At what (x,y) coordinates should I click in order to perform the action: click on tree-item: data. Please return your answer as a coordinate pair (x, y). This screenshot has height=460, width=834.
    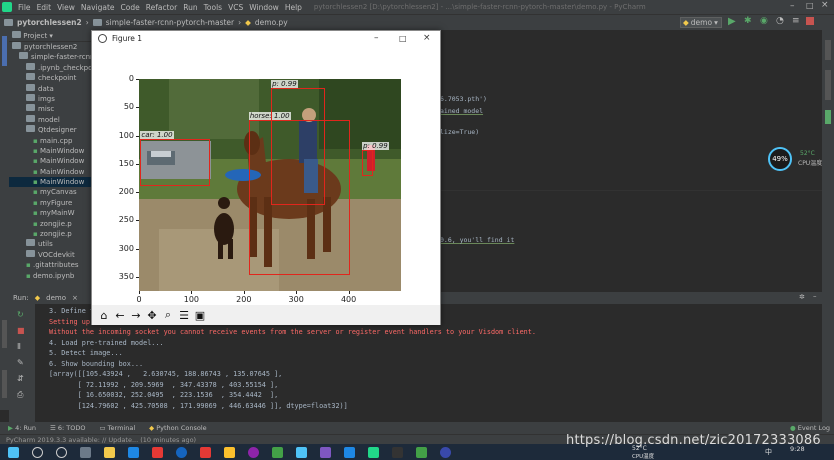
    Looking at the image, I should click on (52, 88).